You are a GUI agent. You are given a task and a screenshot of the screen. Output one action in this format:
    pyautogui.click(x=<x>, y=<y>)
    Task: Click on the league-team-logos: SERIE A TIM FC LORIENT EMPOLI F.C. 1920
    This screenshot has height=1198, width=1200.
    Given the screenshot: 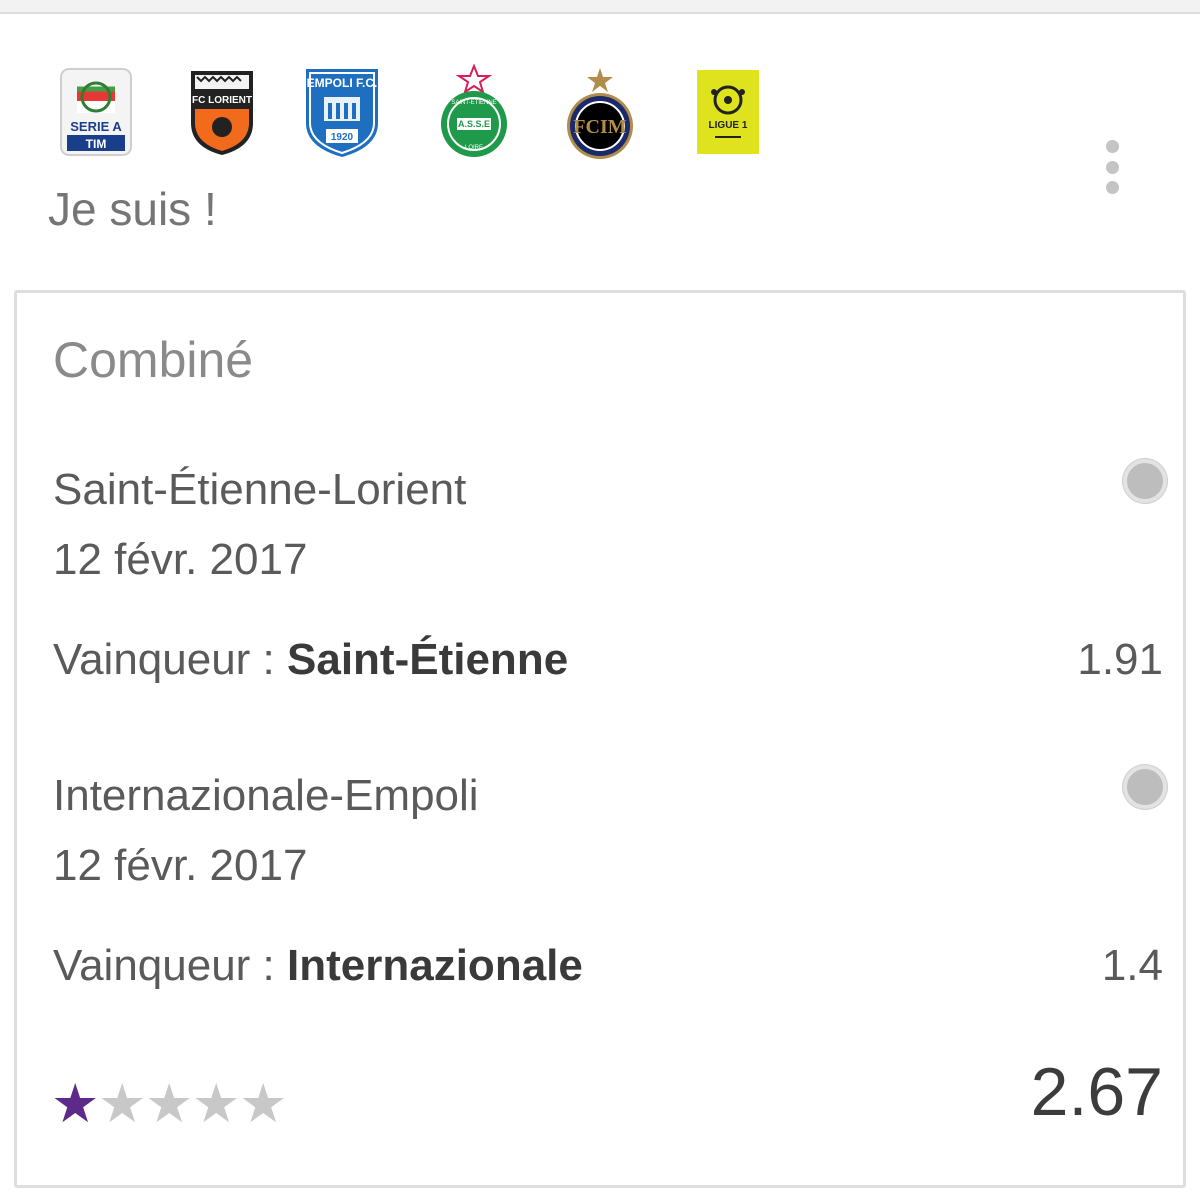 What is the action you would take?
    pyautogui.click(x=600, y=128)
    